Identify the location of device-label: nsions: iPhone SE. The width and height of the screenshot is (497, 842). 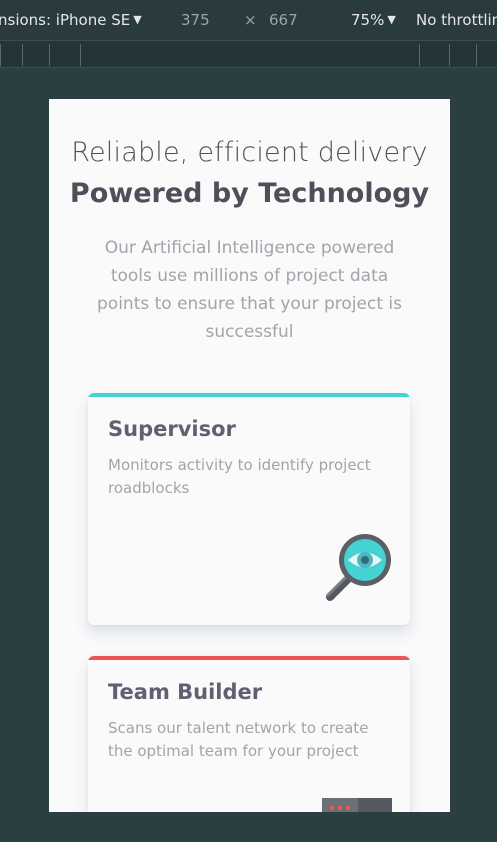
(65, 20).